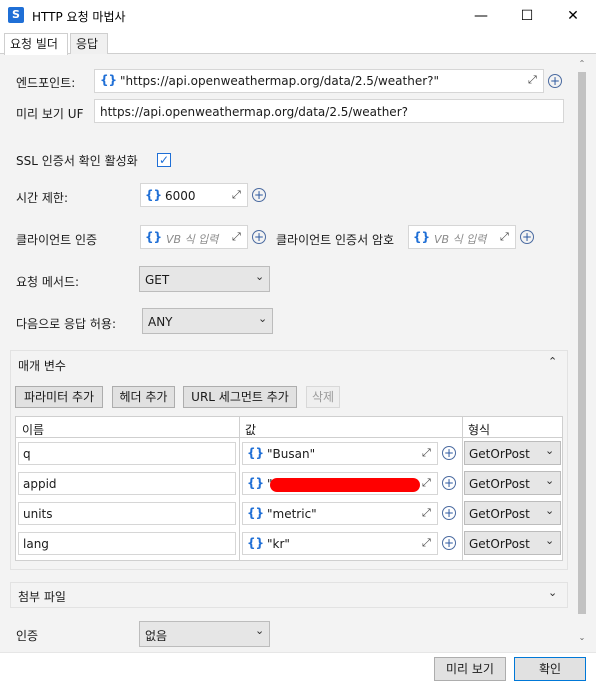  Describe the element at coordinates (259, 195) in the screenshot. I see `timeout-plus-icon: +` at that location.